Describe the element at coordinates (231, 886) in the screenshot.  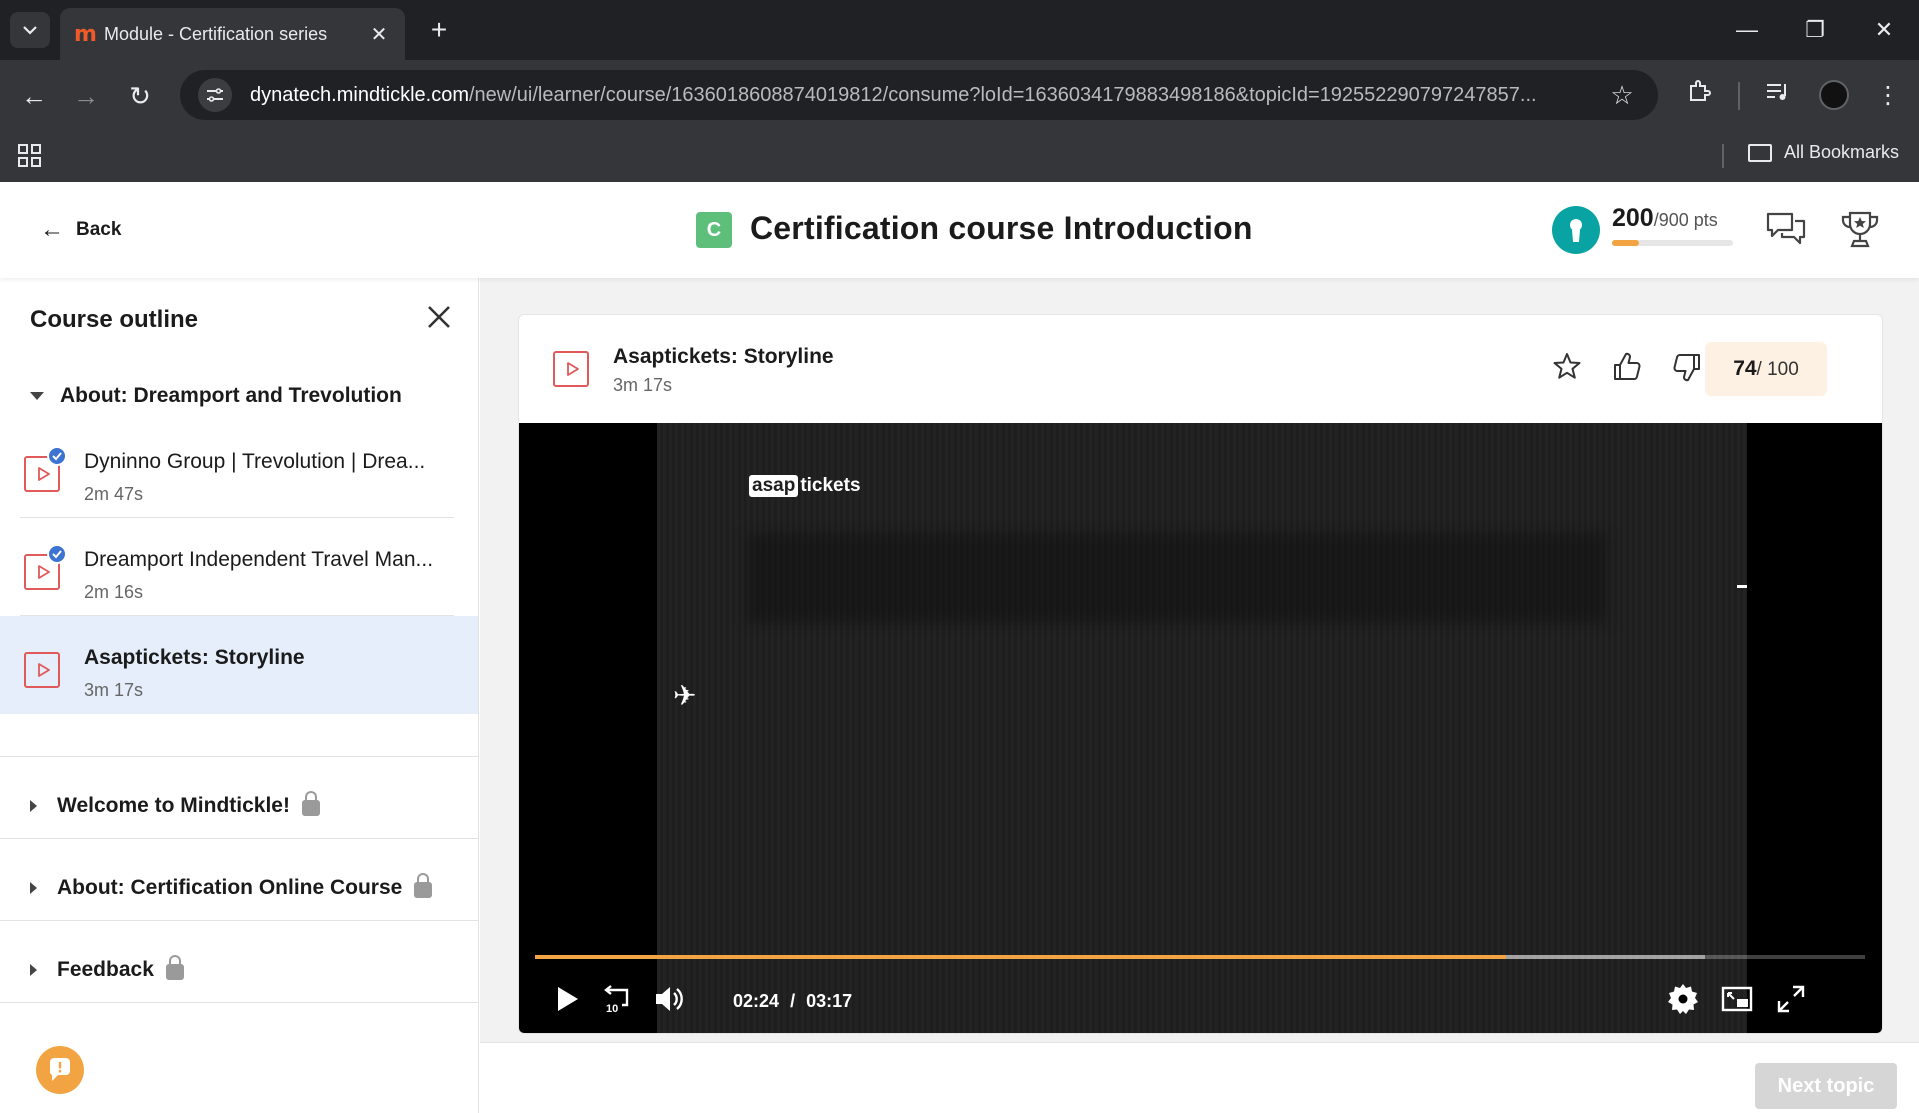
I see `section-header-locked: About: Certification Online Course` at that location.